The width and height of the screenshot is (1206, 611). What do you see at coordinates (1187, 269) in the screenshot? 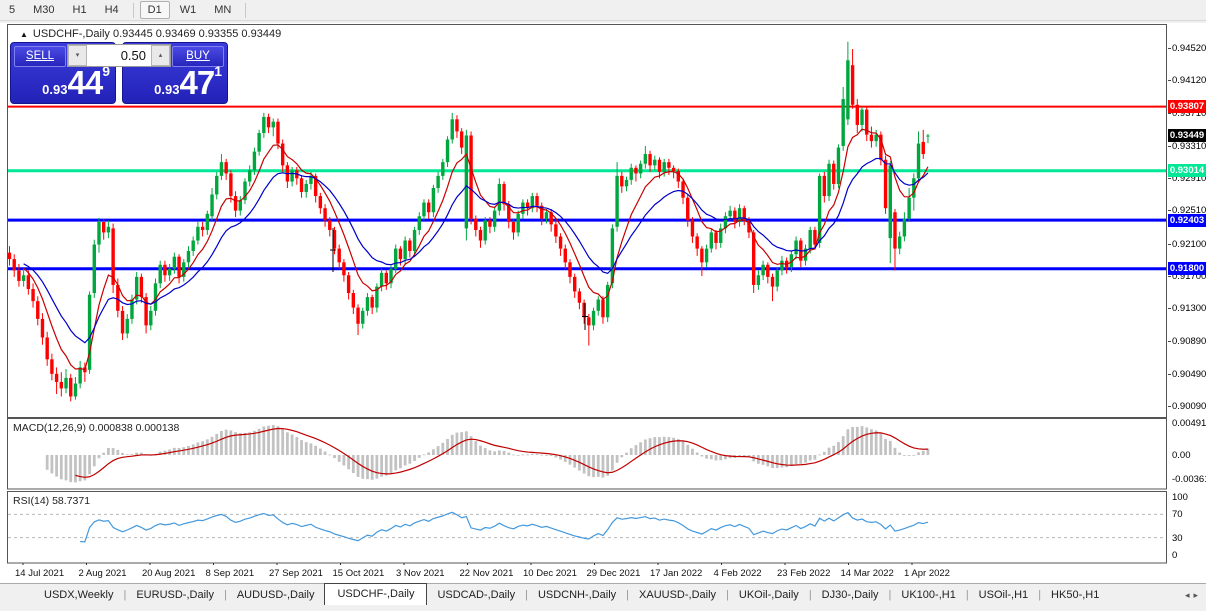
I see `price-level-badge: 0.91800` at bounding box center [1187, 269].